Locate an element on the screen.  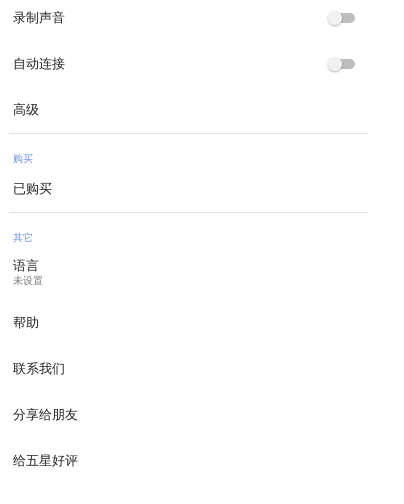
setting-title: 录制声音 is located at coordinates (39, 18).